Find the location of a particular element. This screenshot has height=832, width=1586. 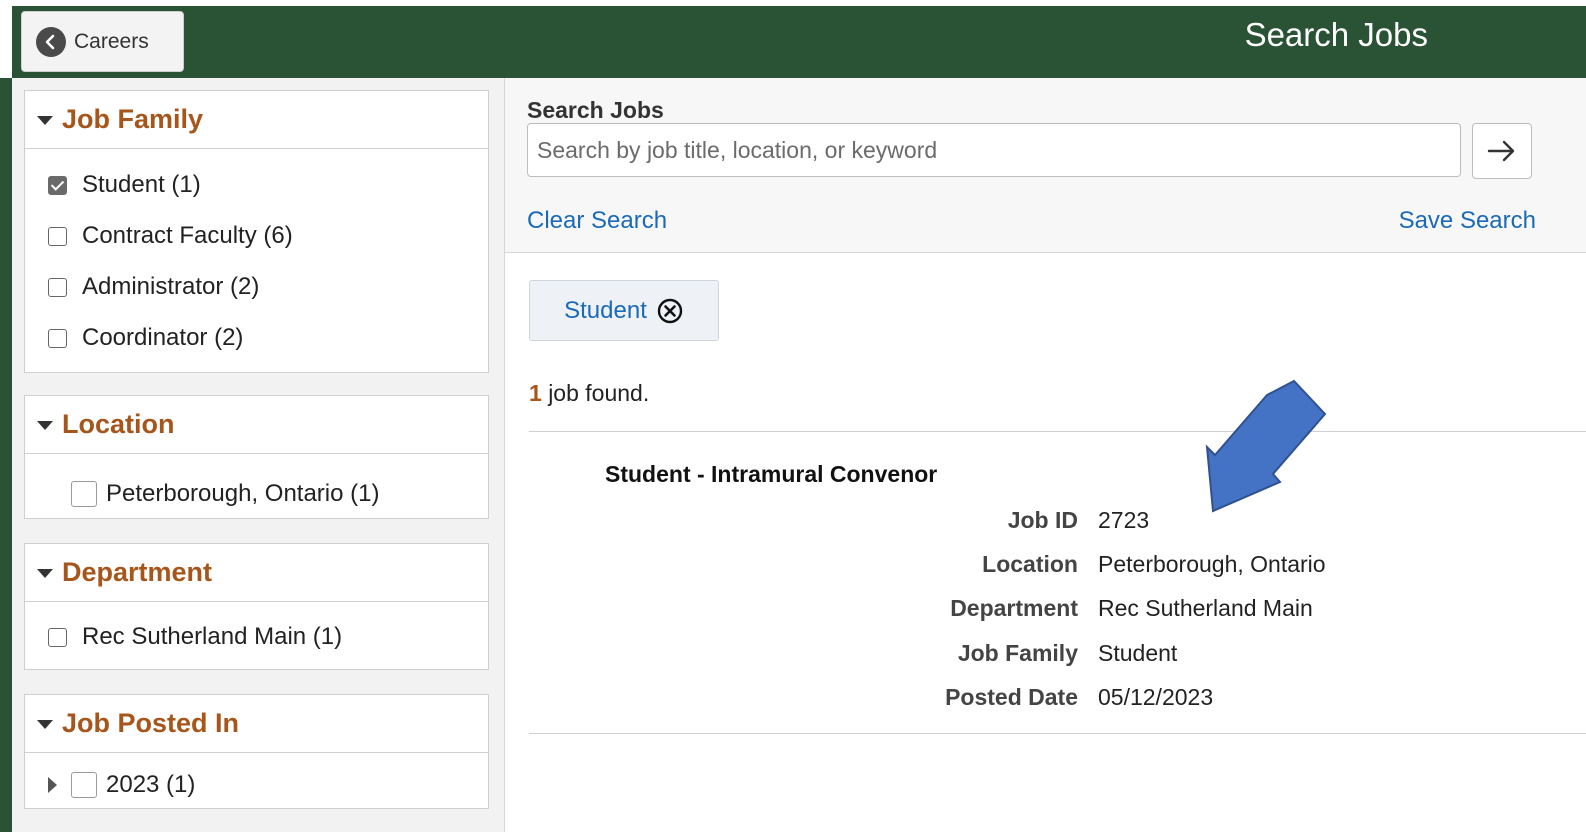

search-label: Search Jobs is located at coordinates (595, 110).